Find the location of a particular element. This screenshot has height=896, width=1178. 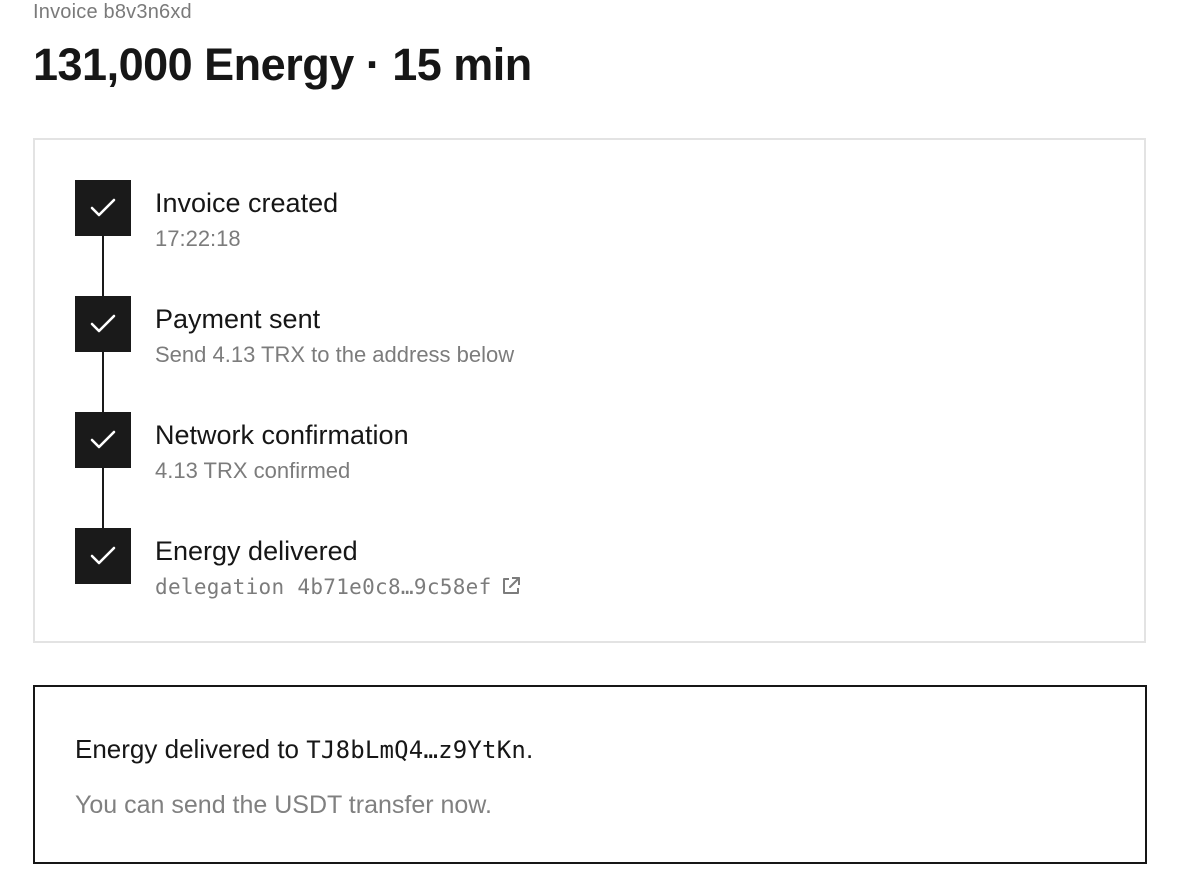

page-title: 131,000 Energy · 15 min is located at coordinates (282, 64).